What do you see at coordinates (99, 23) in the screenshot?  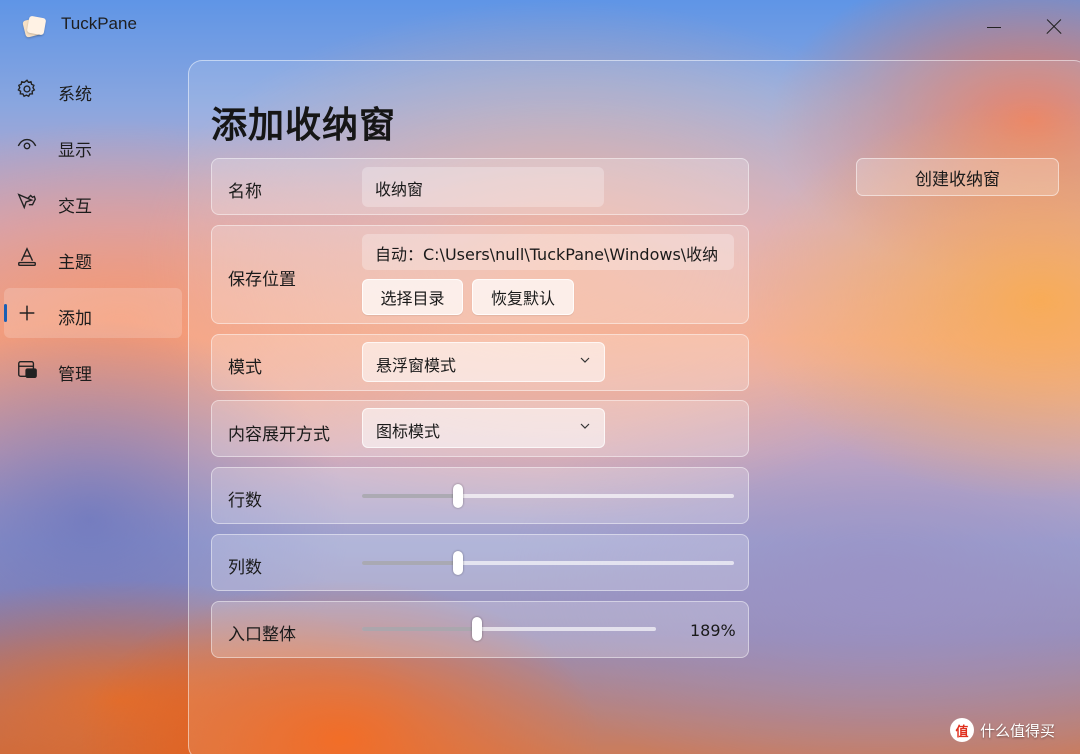 I see `app-title: TuckPane` at bounding box center [99, 23].